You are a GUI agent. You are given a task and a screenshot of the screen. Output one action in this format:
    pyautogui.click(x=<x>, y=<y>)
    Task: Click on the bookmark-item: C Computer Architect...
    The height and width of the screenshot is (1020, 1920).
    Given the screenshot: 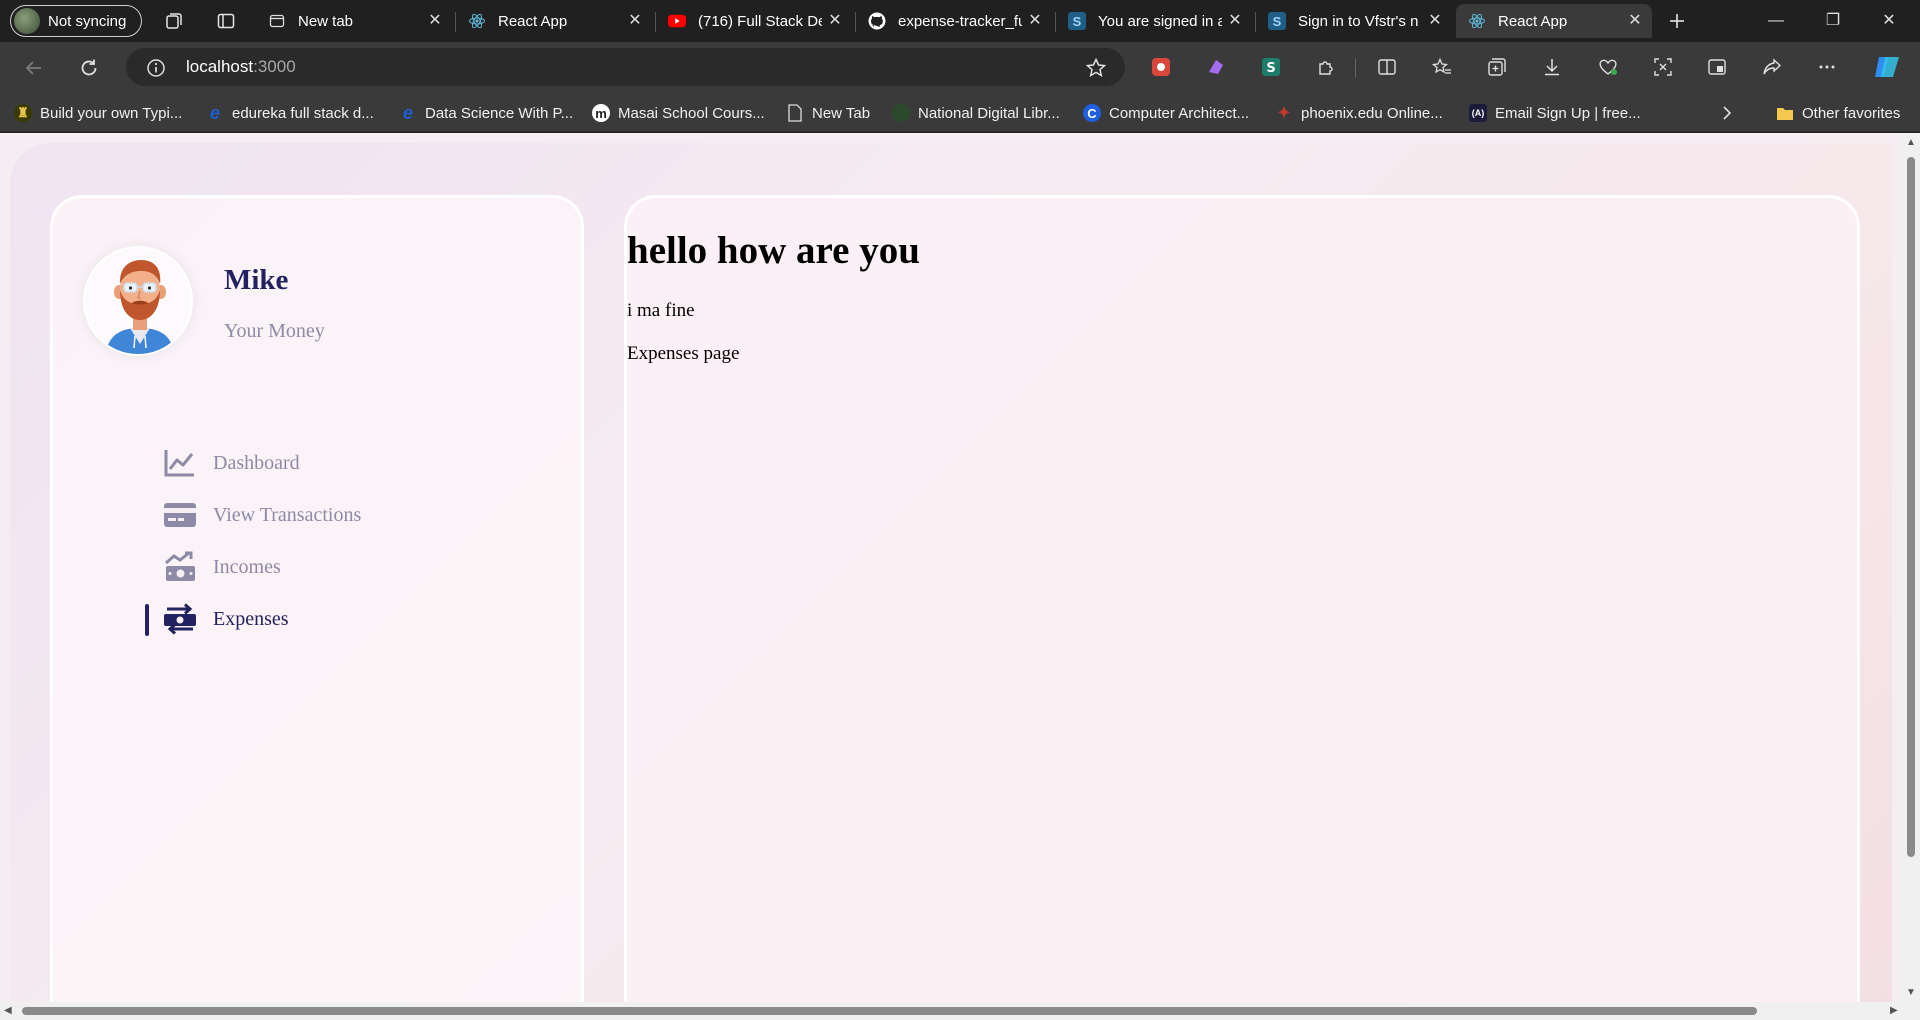 What is the action you would take?
    pyautogui.click(x=1166, y=113)
    